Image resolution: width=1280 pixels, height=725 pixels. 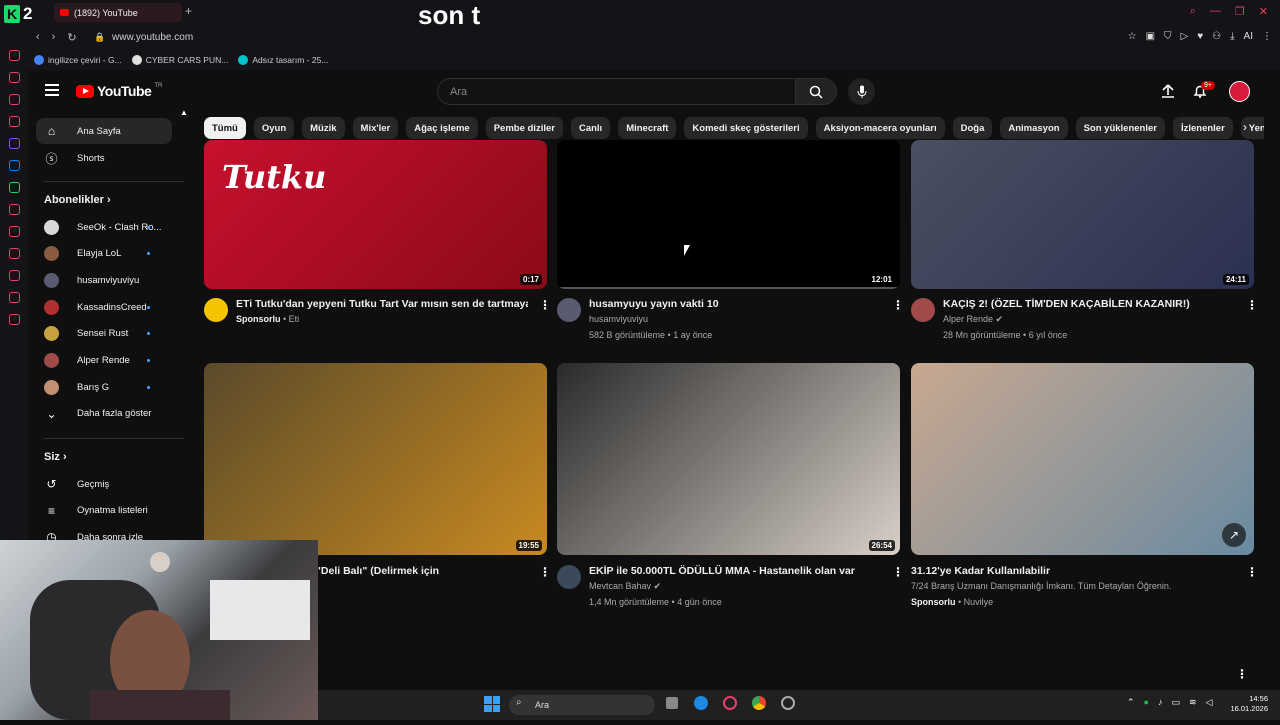 What do you see at coordinates (104, 158) in the screenshot?
I see `sidebar-item-shorts: ⓢ Shorts` at bounding box center [104, 158].